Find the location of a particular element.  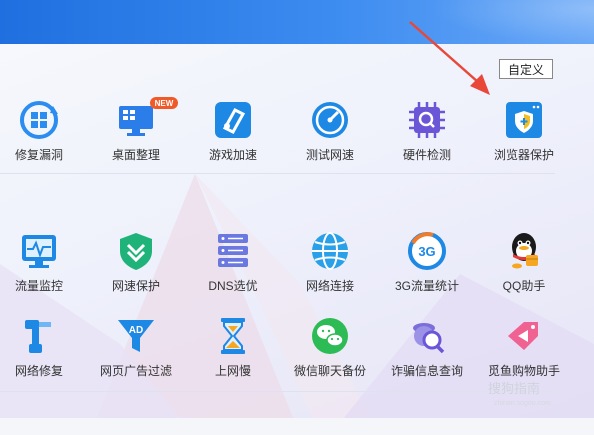

tool-label: 觅鱼购物助手 is located at coordinates (523, 371).